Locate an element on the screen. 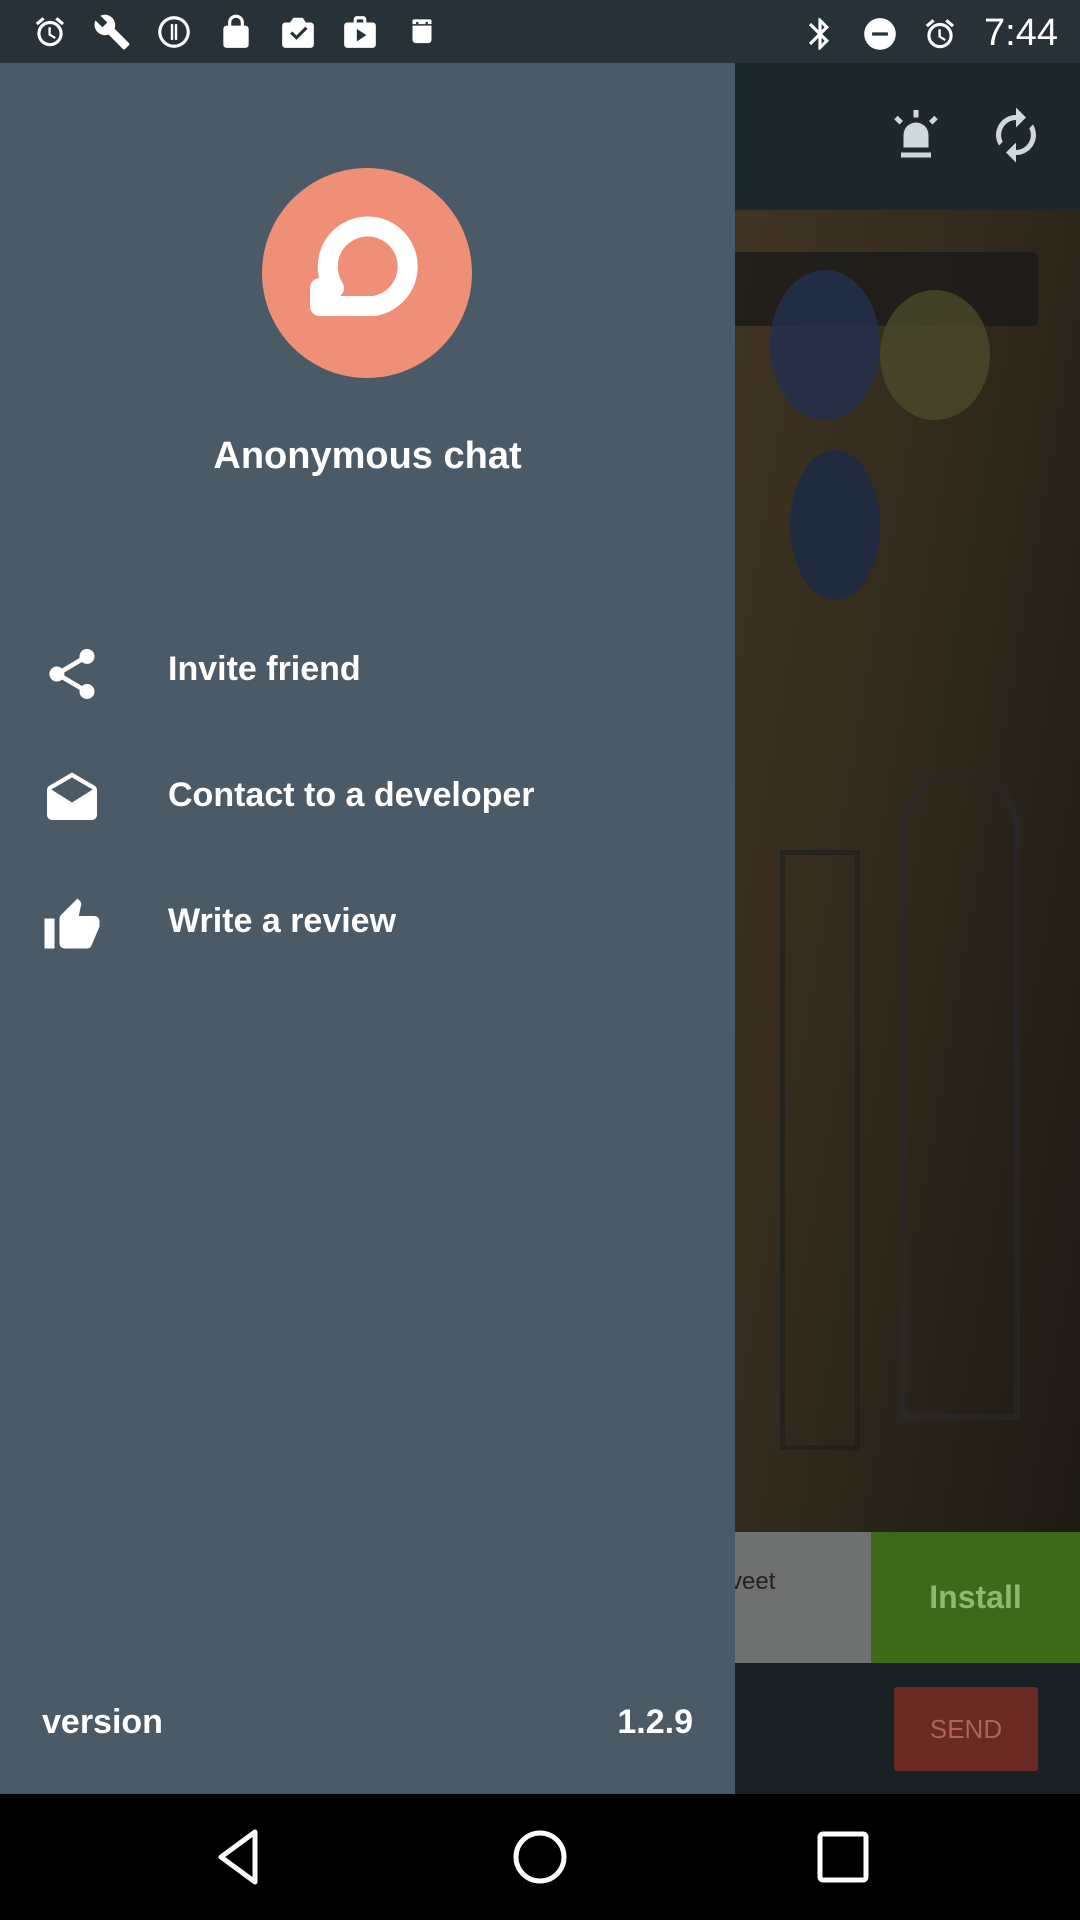 The height and width of the screenshot is (1920, 1080). wrench-icon is located at coordinates (112, 32).